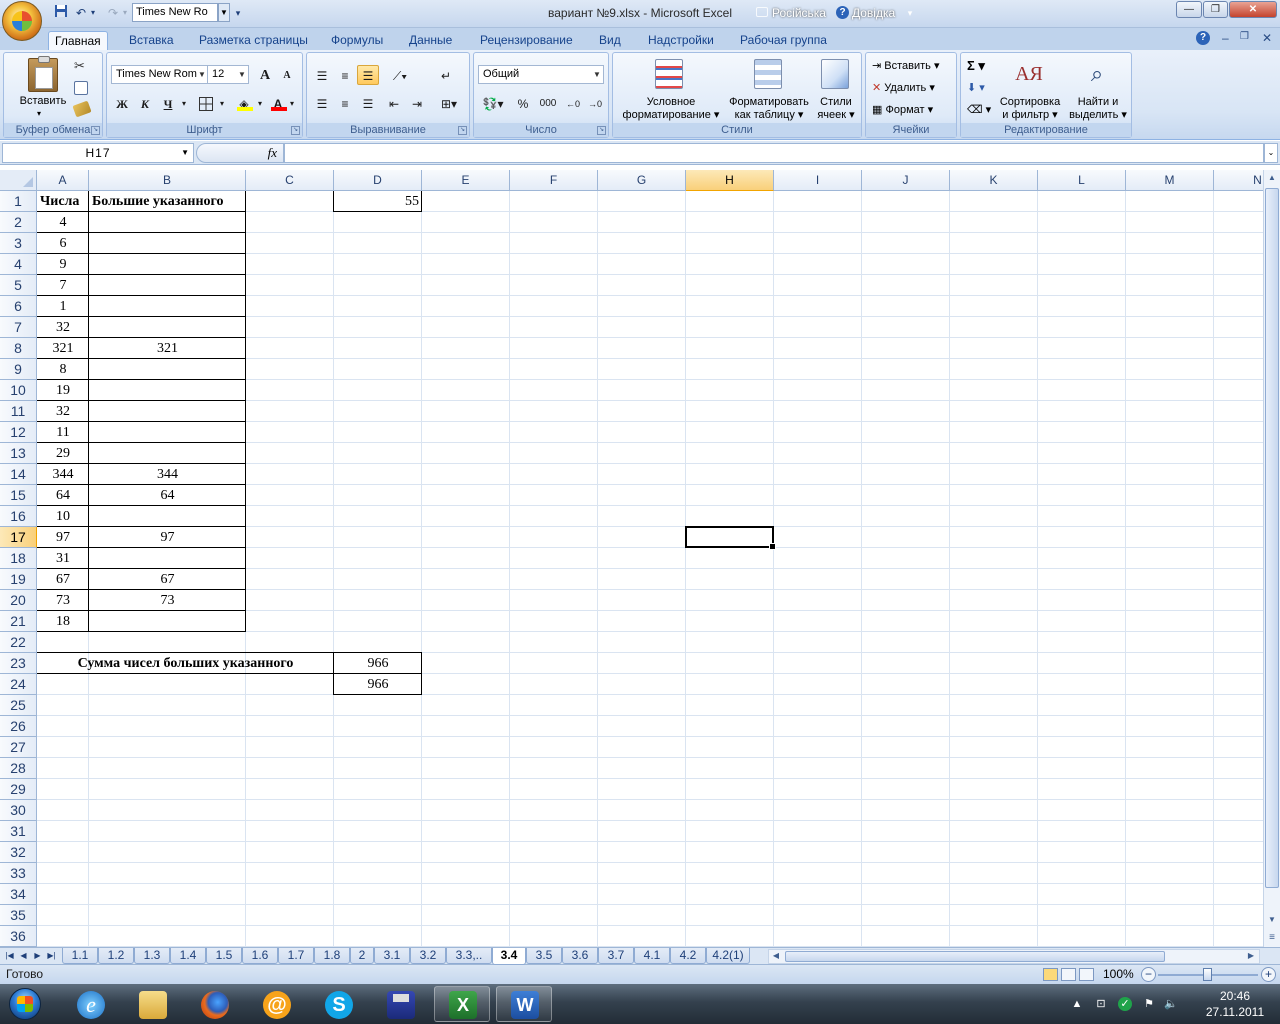 This screenshot has width=1280, height=1024. Describe the element at coordinates (39, 114) in the screenshot. I see `paste-dropdown-icon: ▾` at that location.